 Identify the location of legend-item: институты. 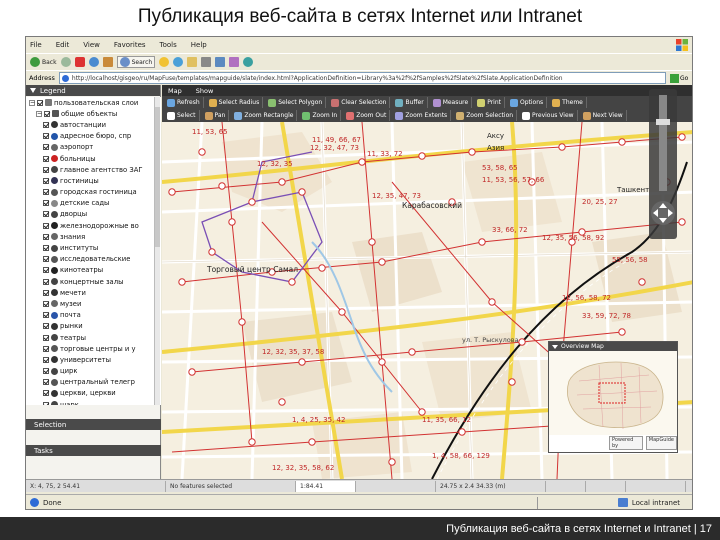
(93, 247).